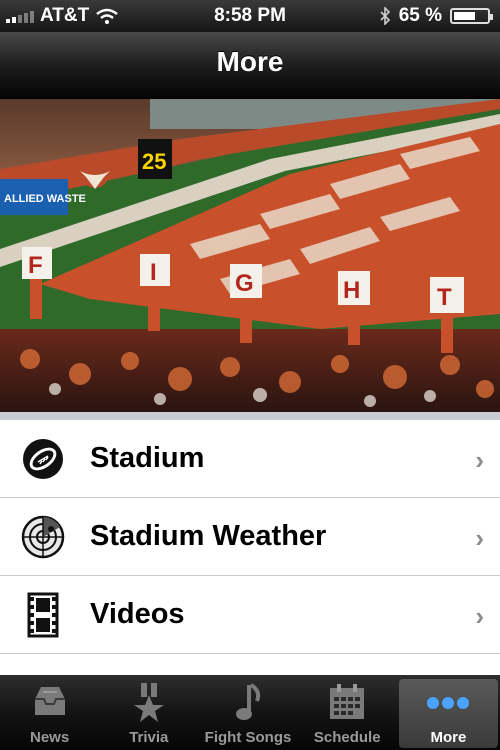 This screenshot has width=500, height=750. What do you see at coordinates (448, 713) in the screenshot?
I see `tab-more: More` at bounding box center [448, 713].